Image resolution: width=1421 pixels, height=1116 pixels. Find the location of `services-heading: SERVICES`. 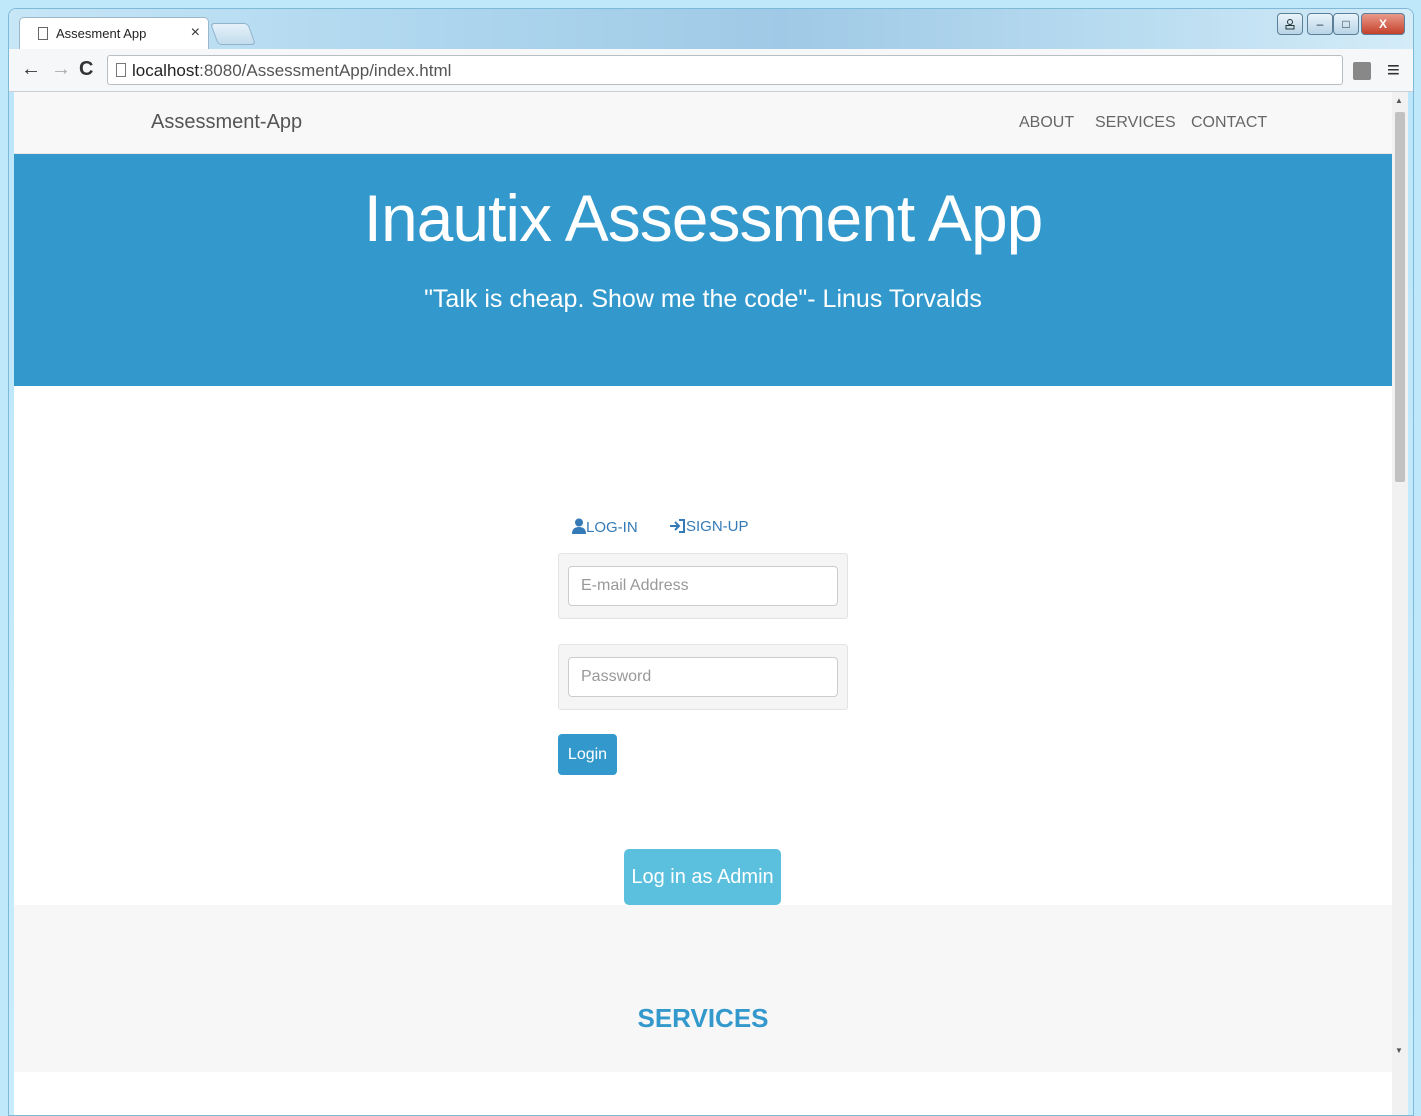

services-heading: SERVICES is located at coordinates (703, 1018).